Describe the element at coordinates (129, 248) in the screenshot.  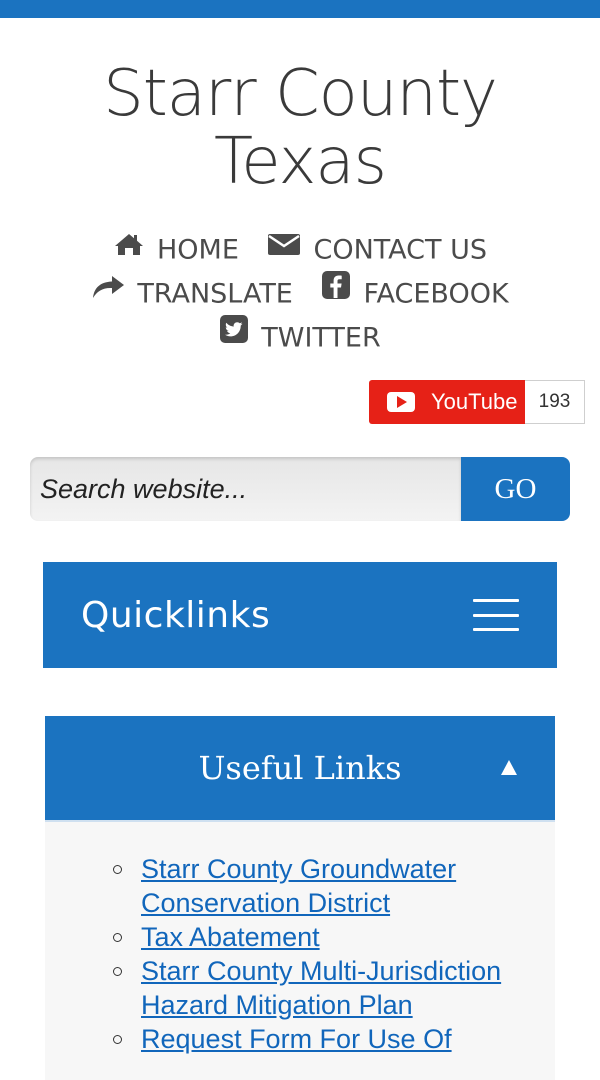
I see `home-icon` at that location.